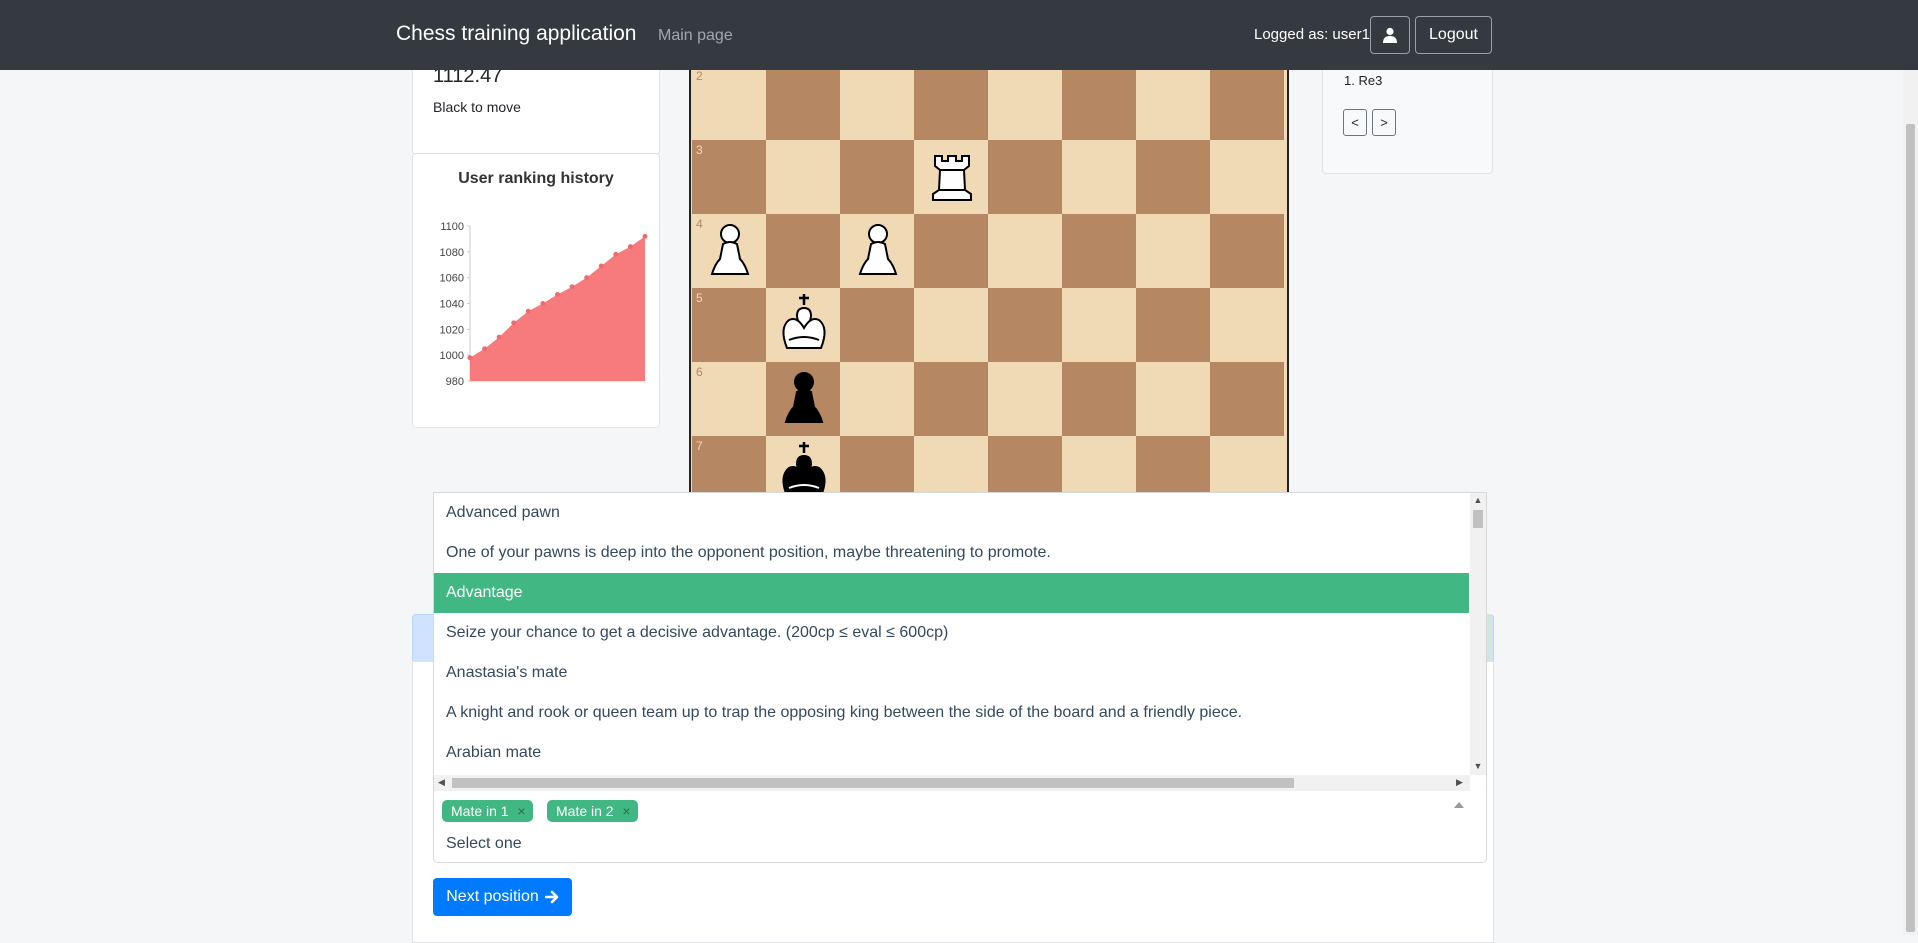 The image size is (1918, 943). Describe the element at coordinates (804, 467) in the screenshot. I see `black-king-icon` at that location.